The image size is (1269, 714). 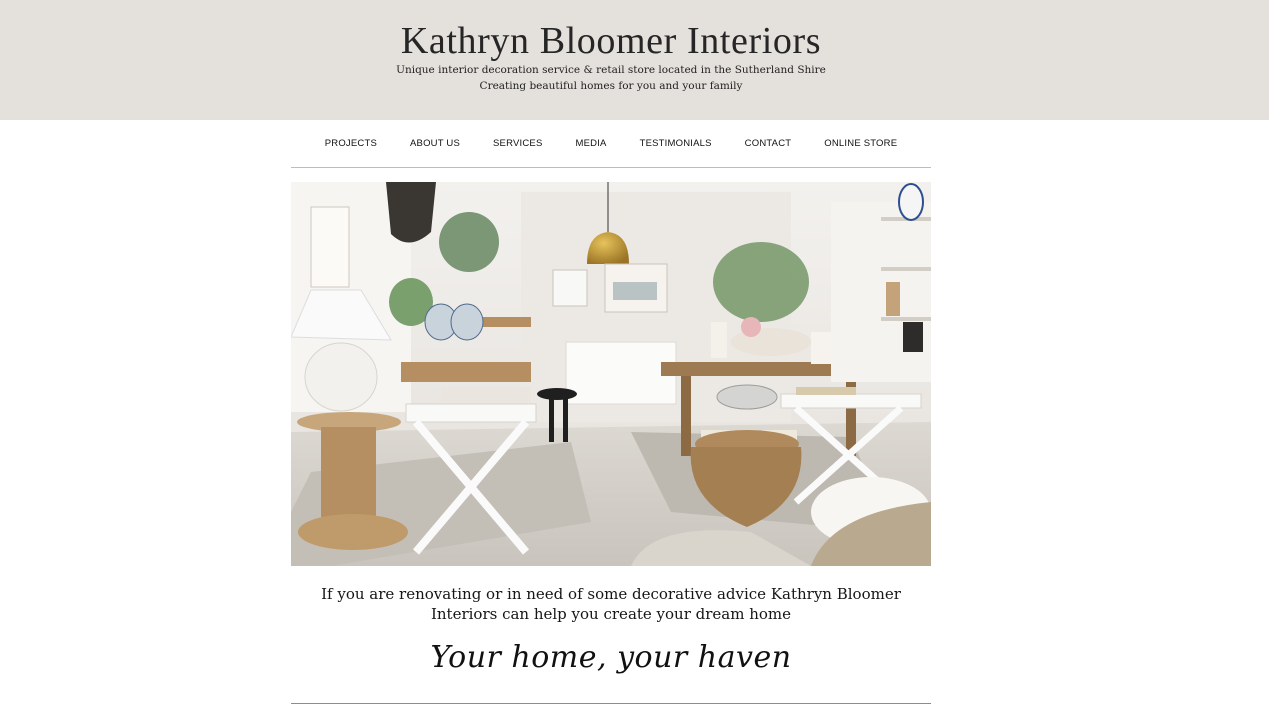 I want to click on nav-testimonials: TESTIMONIALS, so click(x=676, y=144).